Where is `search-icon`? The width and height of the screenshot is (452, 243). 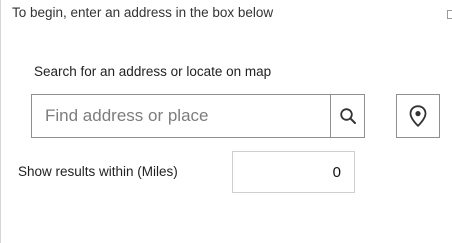 search-icon is located at coordinates (348, 116).